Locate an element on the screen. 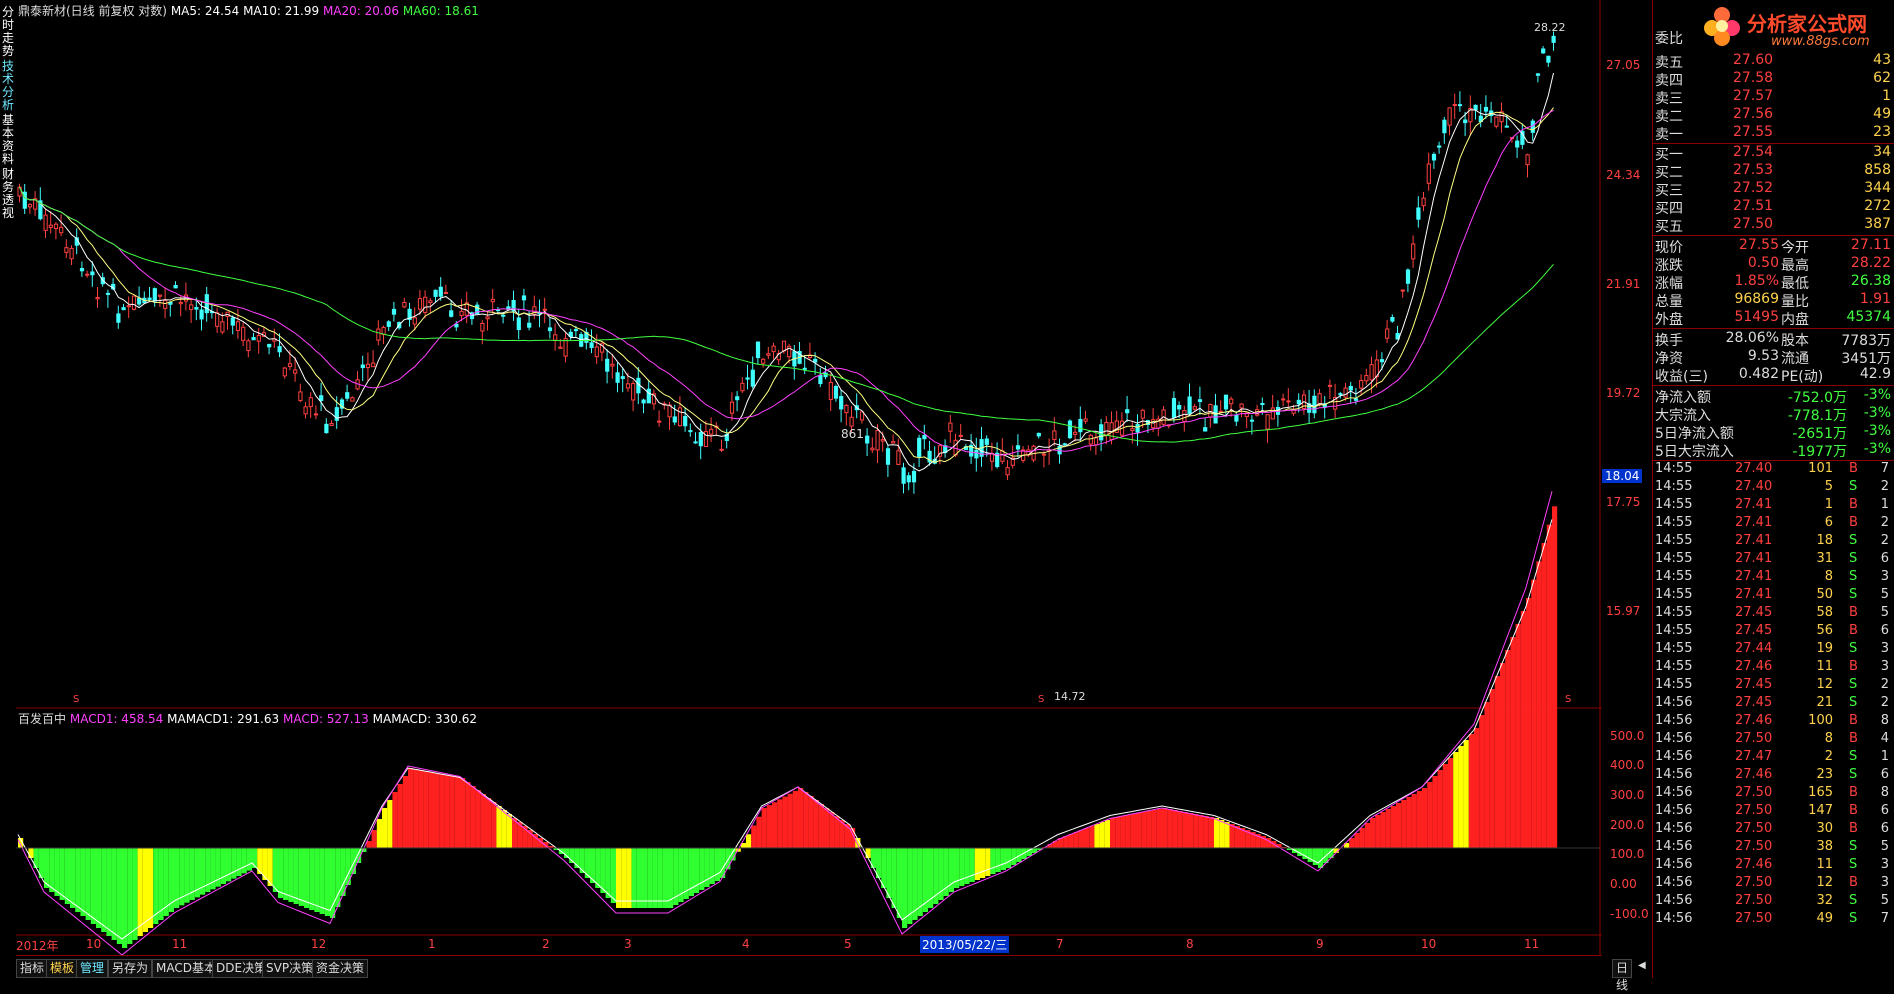  scroll-left-icon: ◀ is located at coordinates (1642, 965).